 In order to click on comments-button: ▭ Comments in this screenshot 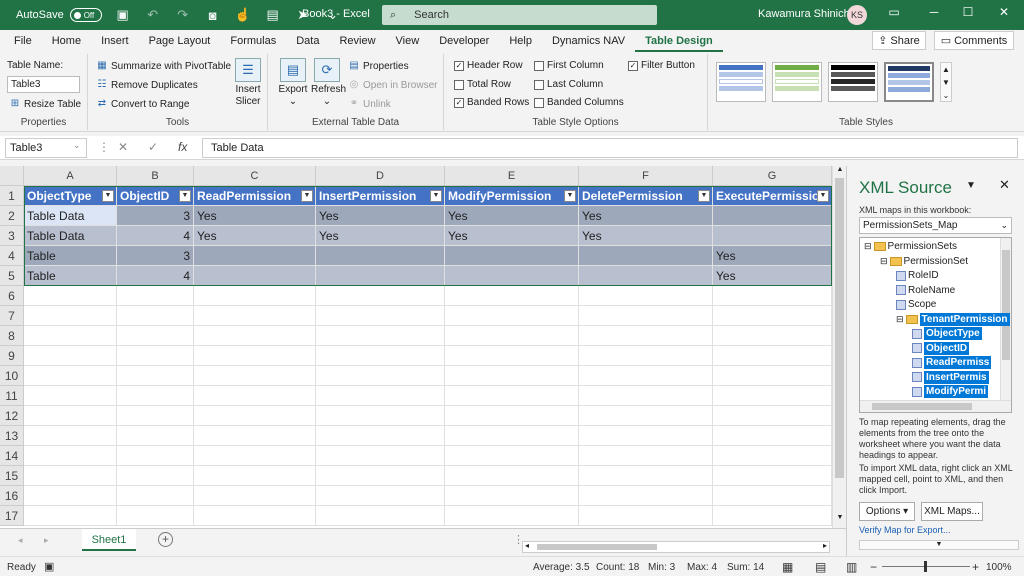, I will do `click(974, 40)`.